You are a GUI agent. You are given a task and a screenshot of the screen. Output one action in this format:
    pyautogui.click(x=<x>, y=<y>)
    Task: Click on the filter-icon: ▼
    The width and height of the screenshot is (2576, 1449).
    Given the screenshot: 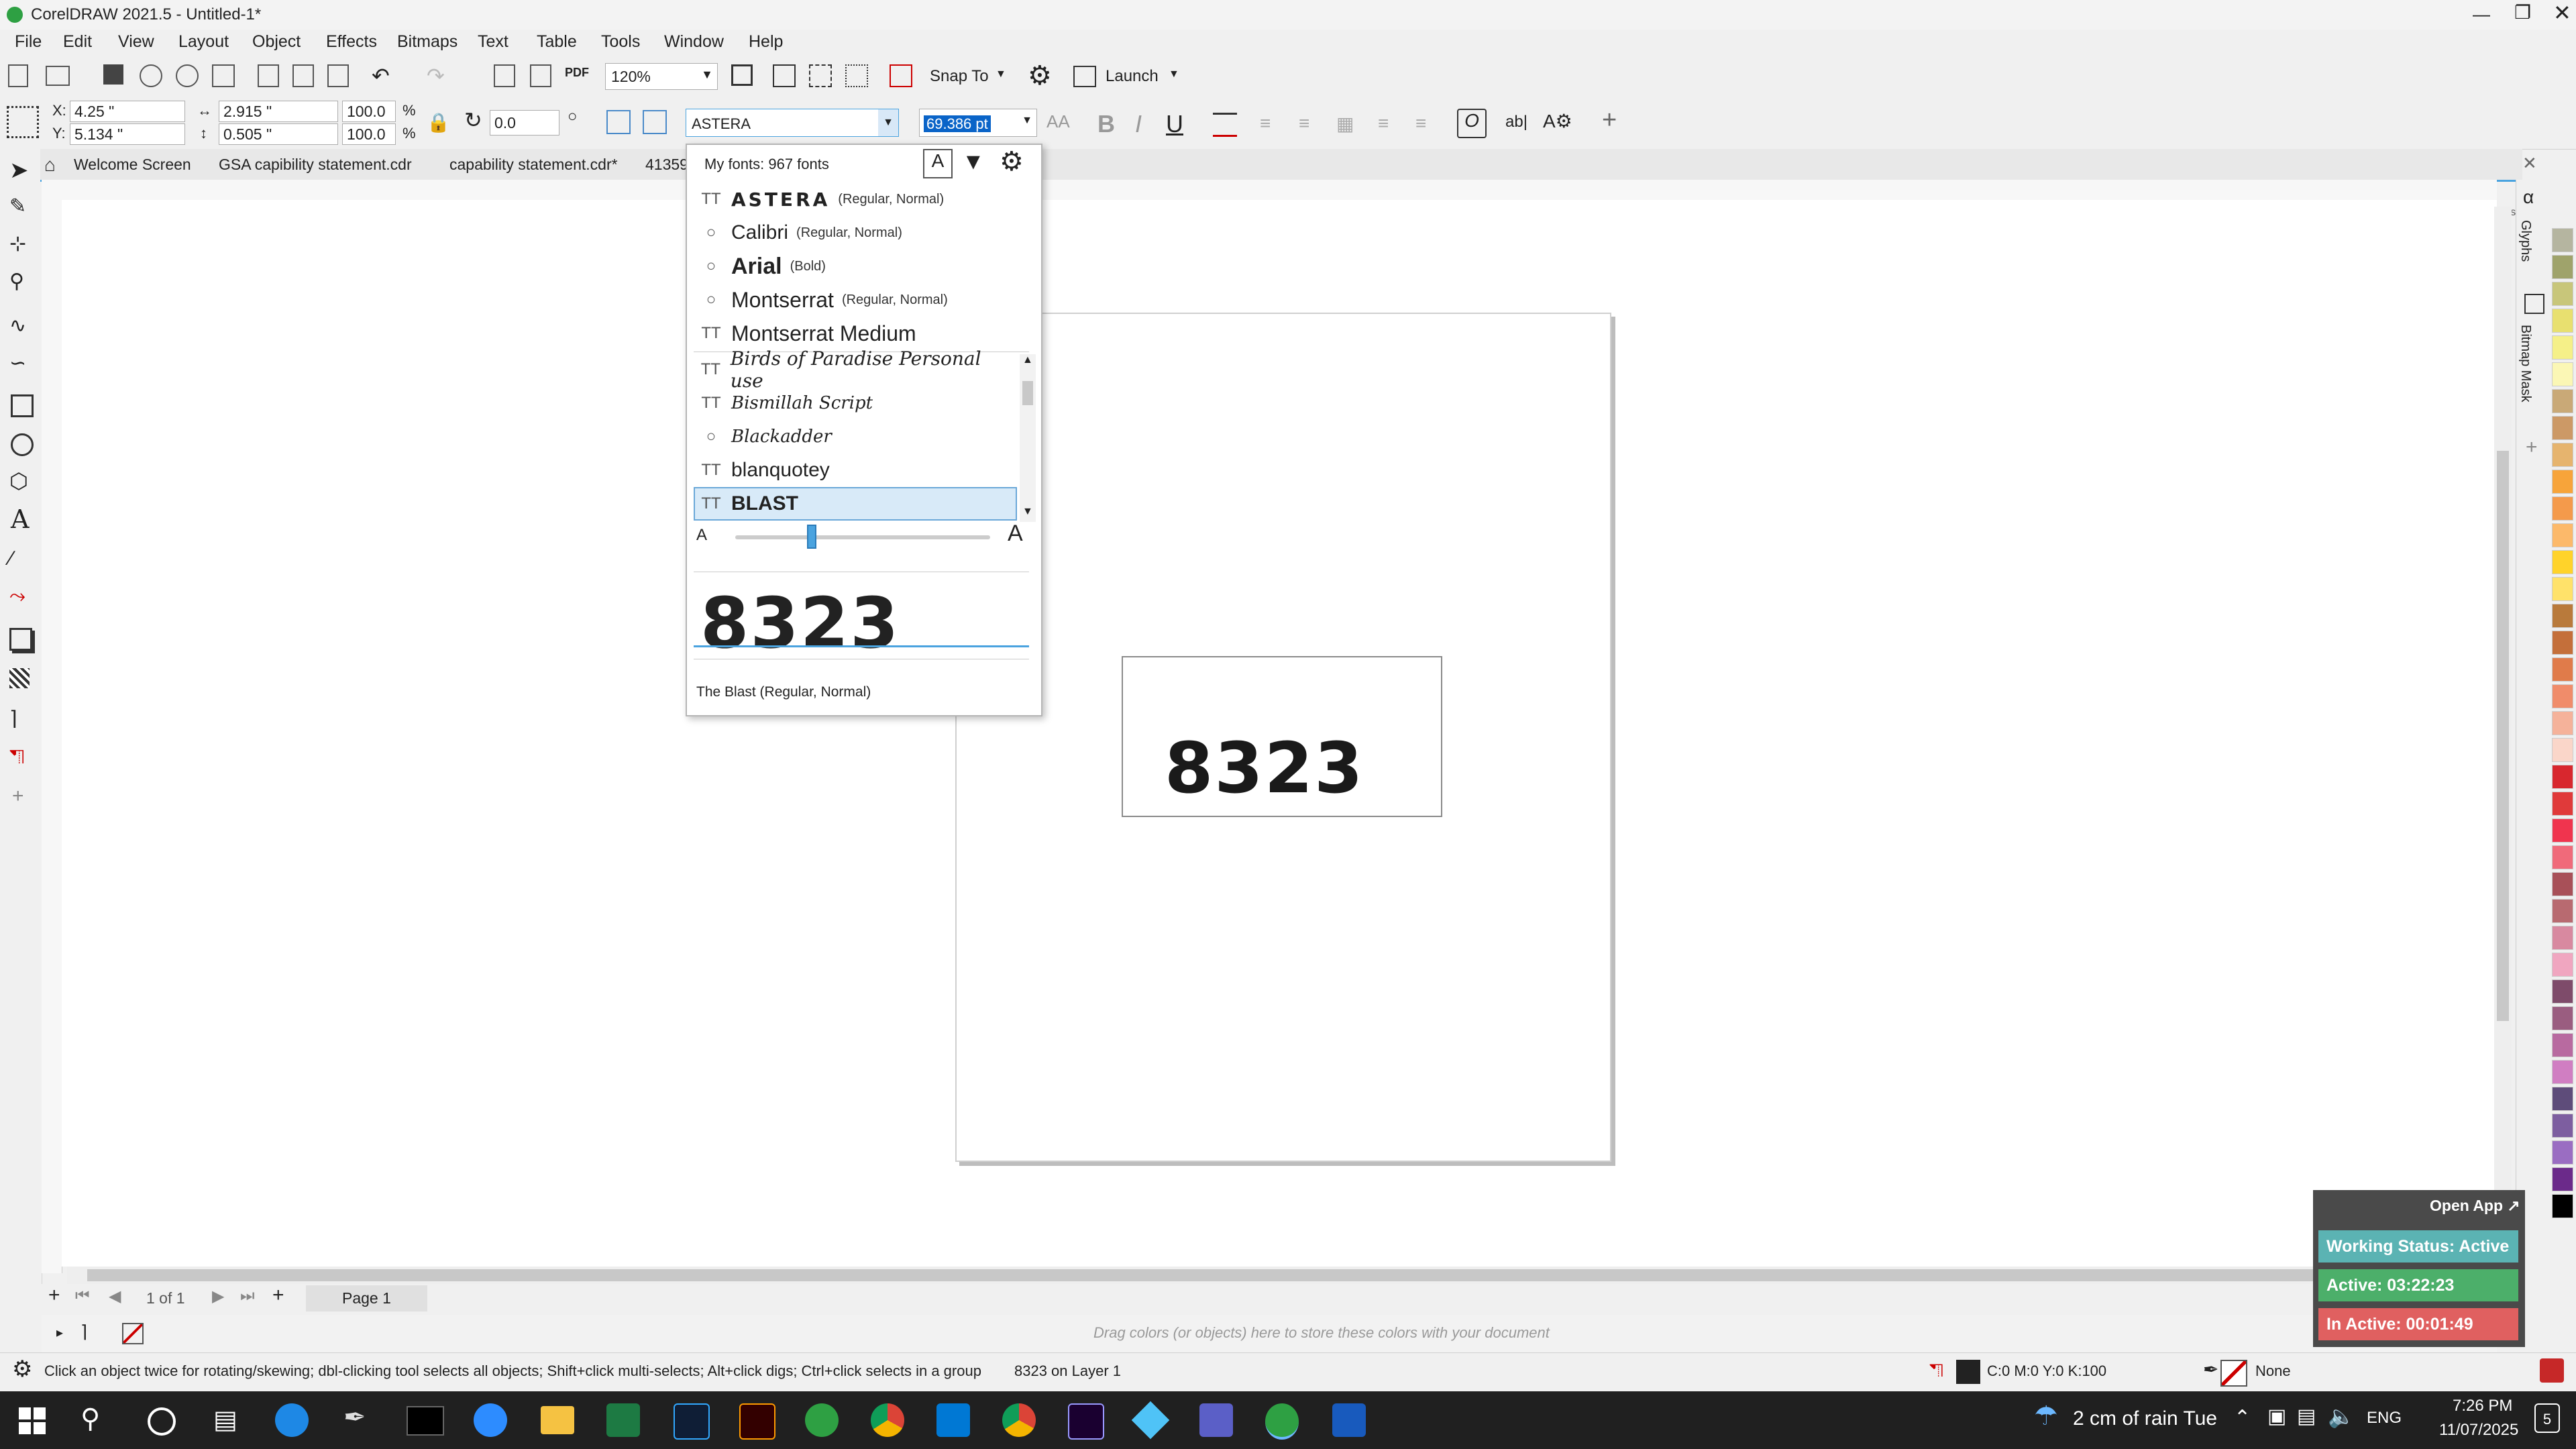 What is the action you would take?
    pyautogui.click(x=973, y=162)
    